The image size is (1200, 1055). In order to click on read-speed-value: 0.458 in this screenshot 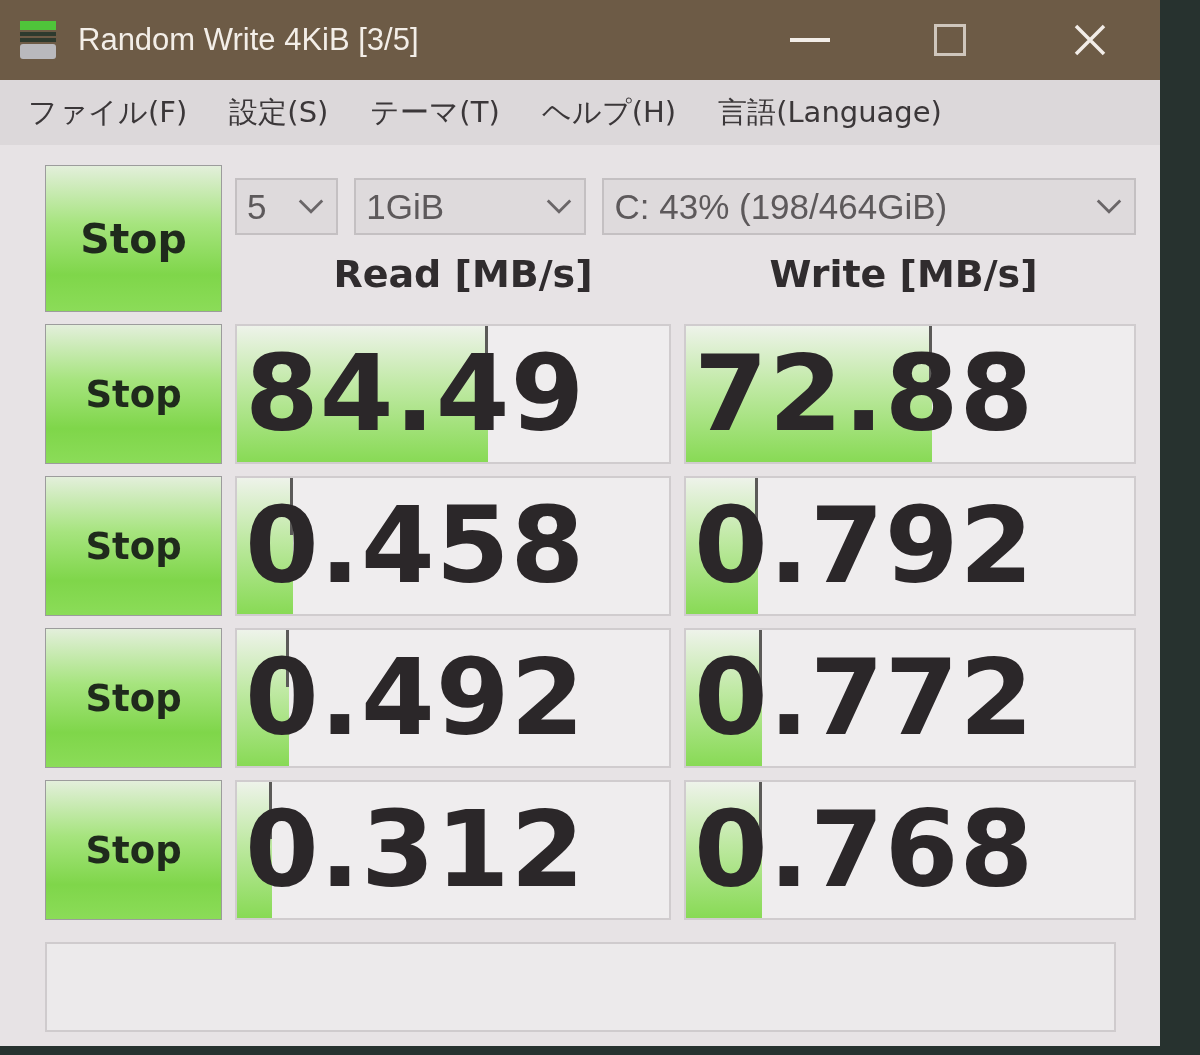, I will do `click(415, 546)`.